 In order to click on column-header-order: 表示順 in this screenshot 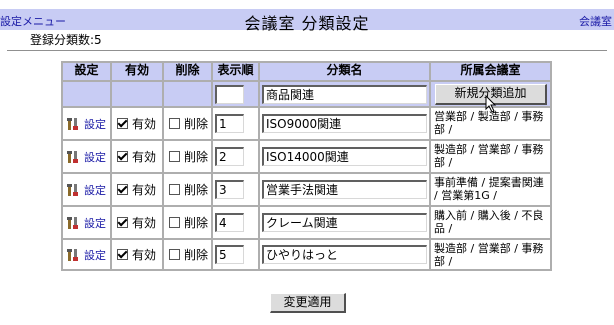, I will do `click(235, 71)`.